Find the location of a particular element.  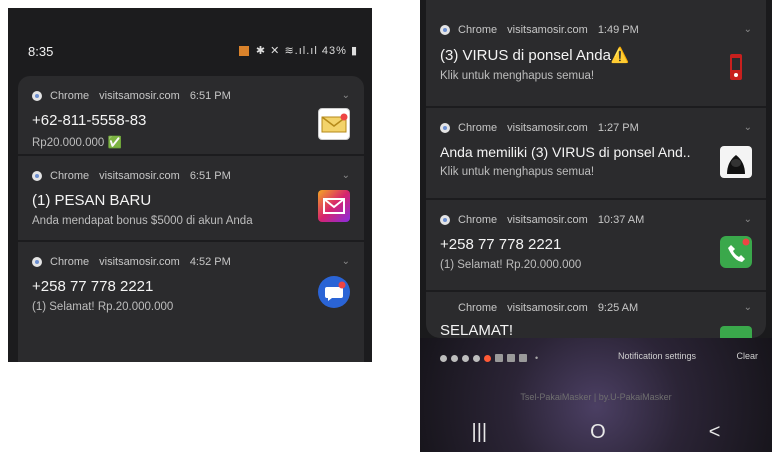

alert-icon is located at coordinates (487, 358).